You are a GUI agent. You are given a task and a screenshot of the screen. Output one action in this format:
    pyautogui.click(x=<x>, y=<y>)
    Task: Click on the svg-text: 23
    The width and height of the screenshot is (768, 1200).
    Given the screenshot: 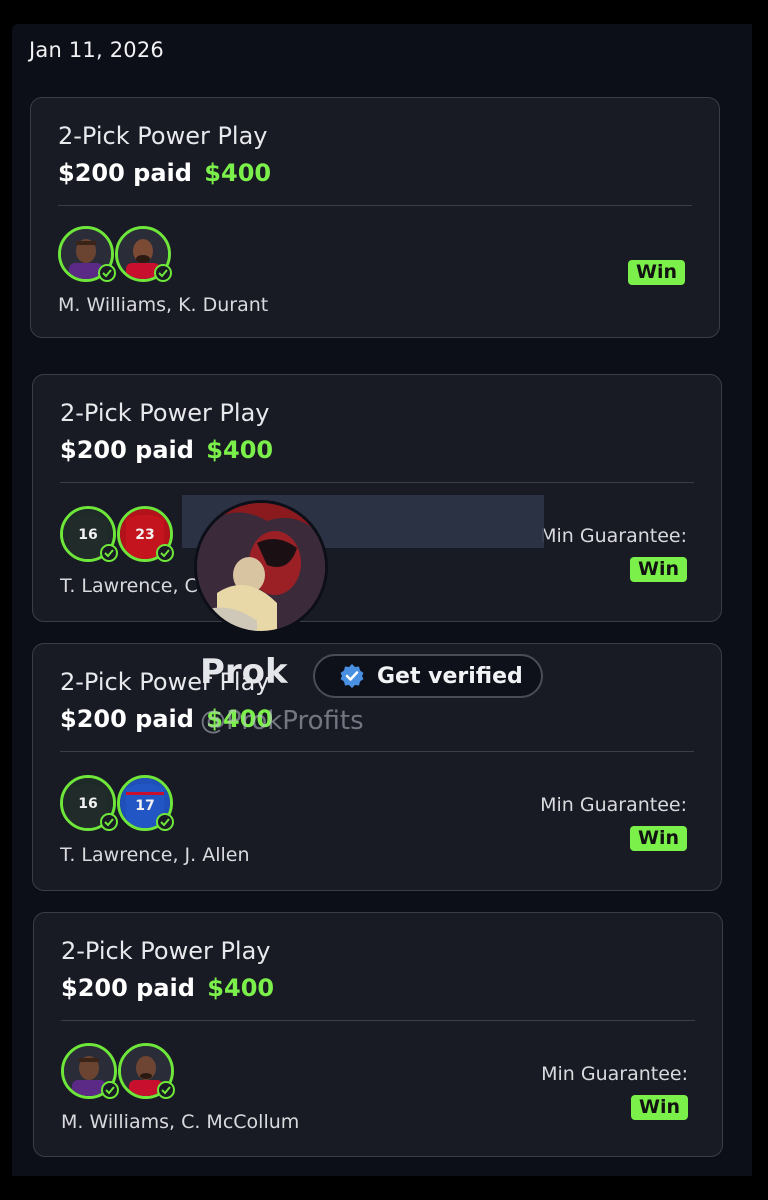 What is the action you would take?
    pyautogui.click(x=144, y=535)
    